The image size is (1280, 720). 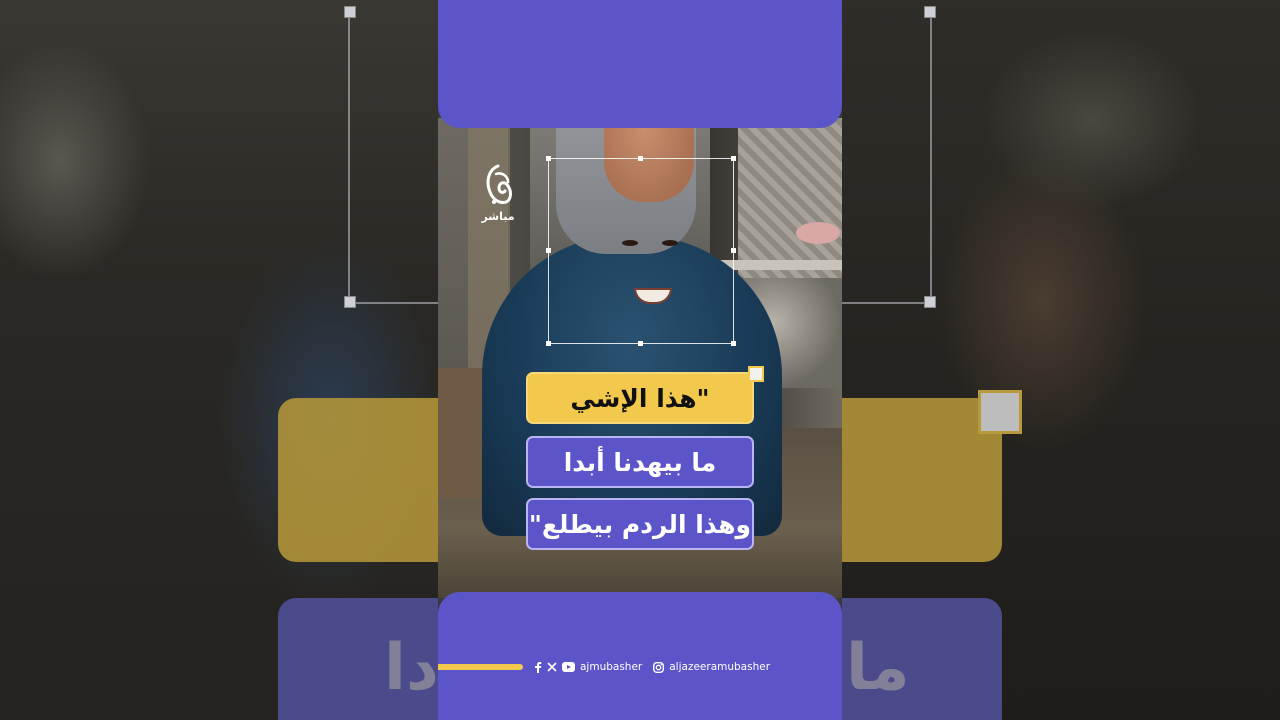 I want to click on face-selection-frame, so click(x=641, y=251).